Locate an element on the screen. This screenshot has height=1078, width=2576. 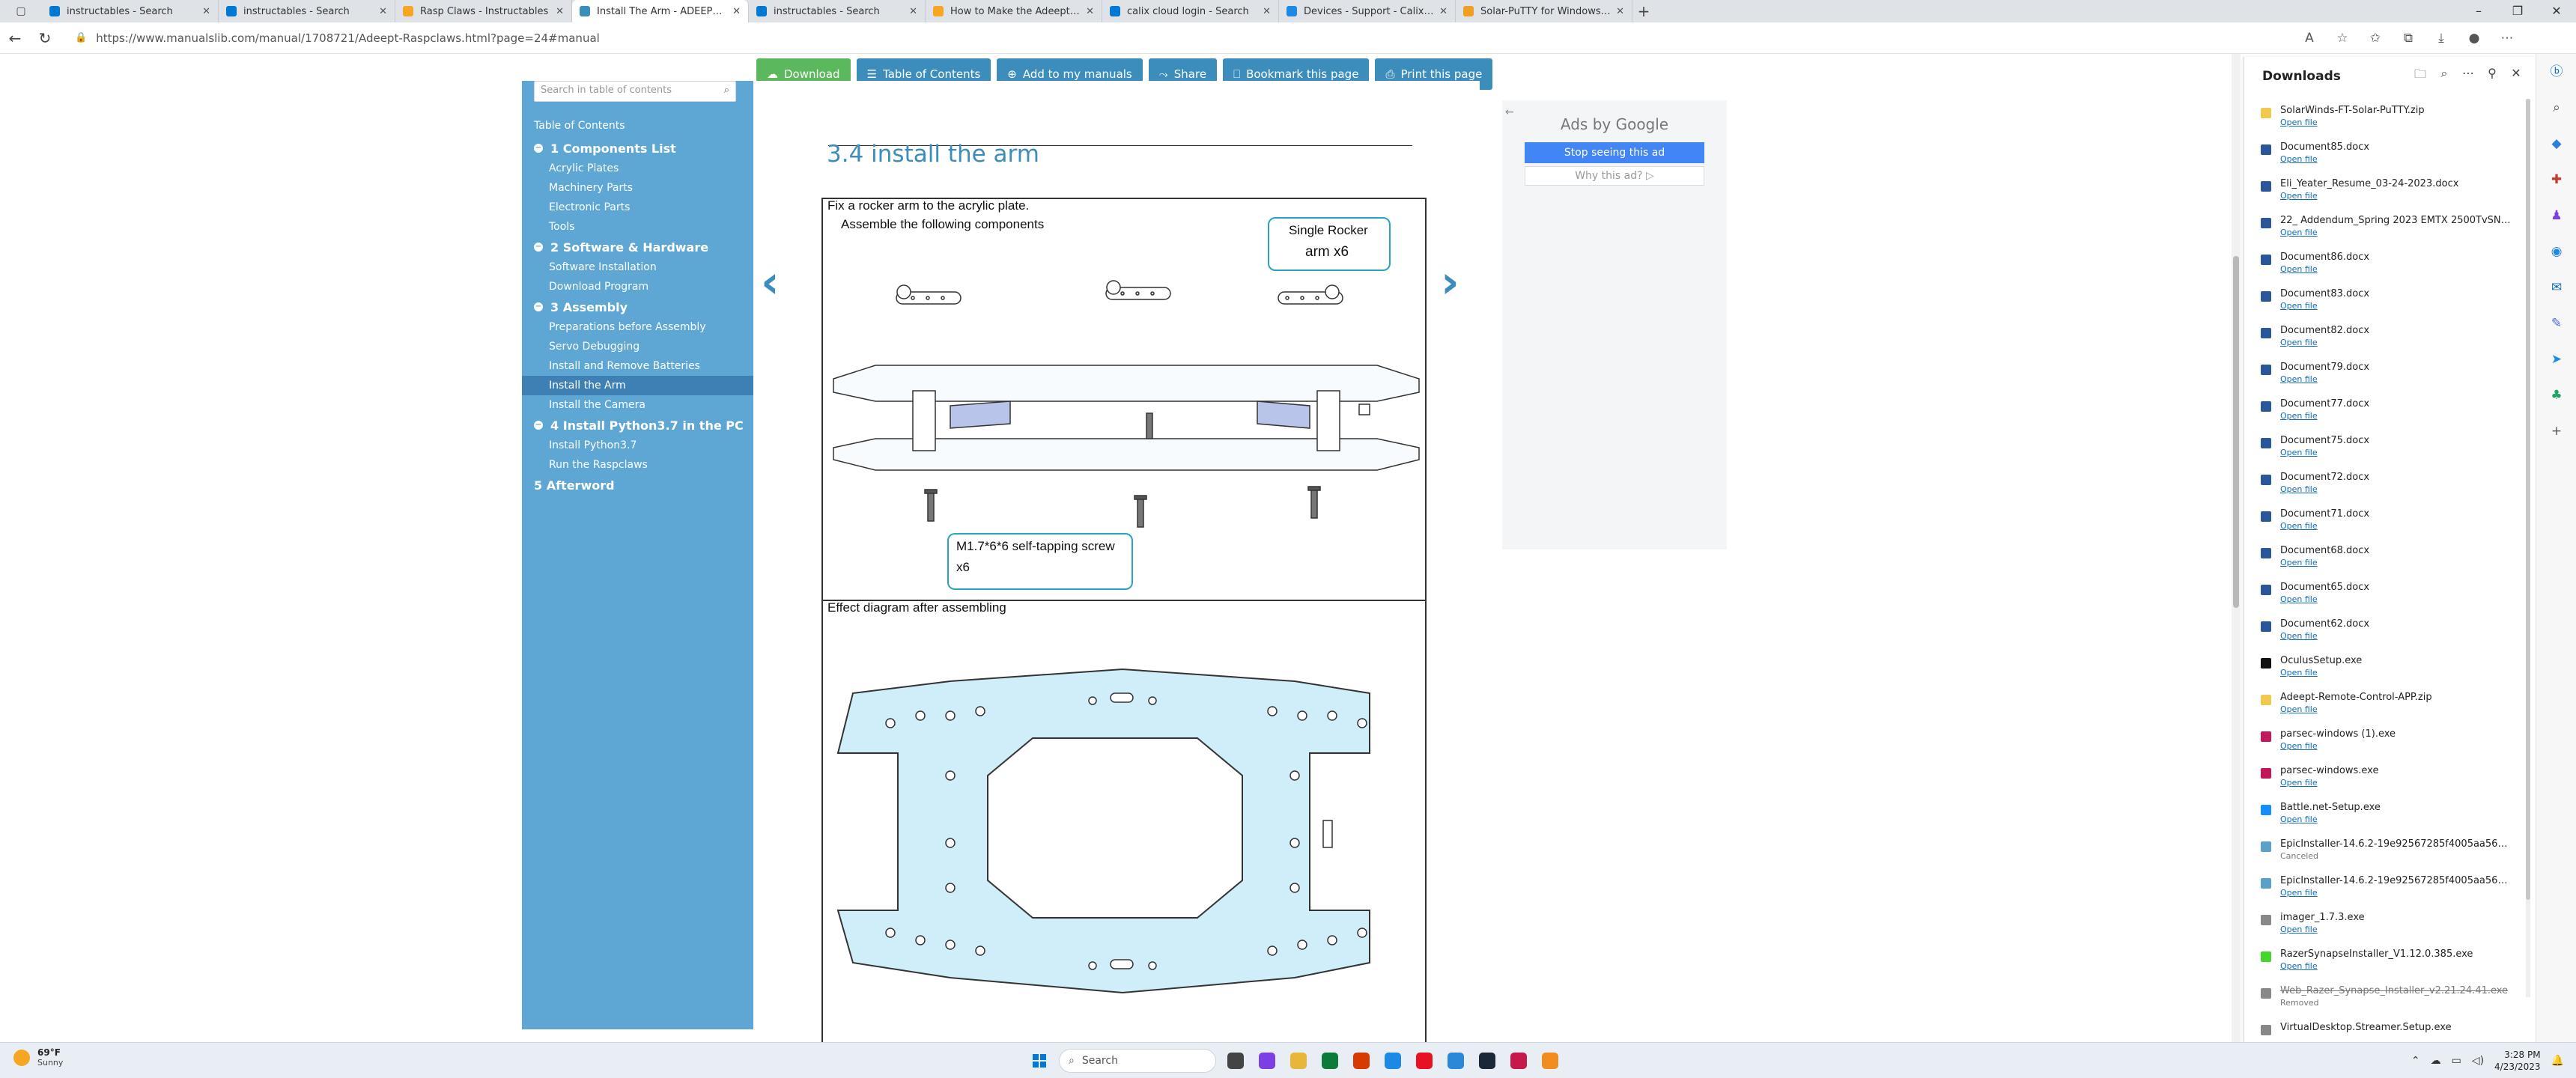
search-downloads-icon: ⌕ is located at coordinates (2444, 76).